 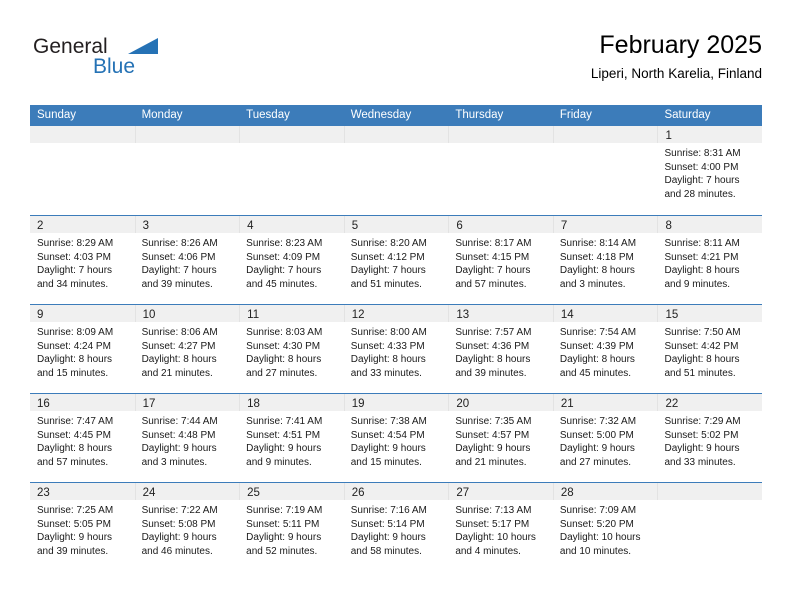 I want to click on daylight-text-line2: and 58 minutes., so click(x=386, y=551).